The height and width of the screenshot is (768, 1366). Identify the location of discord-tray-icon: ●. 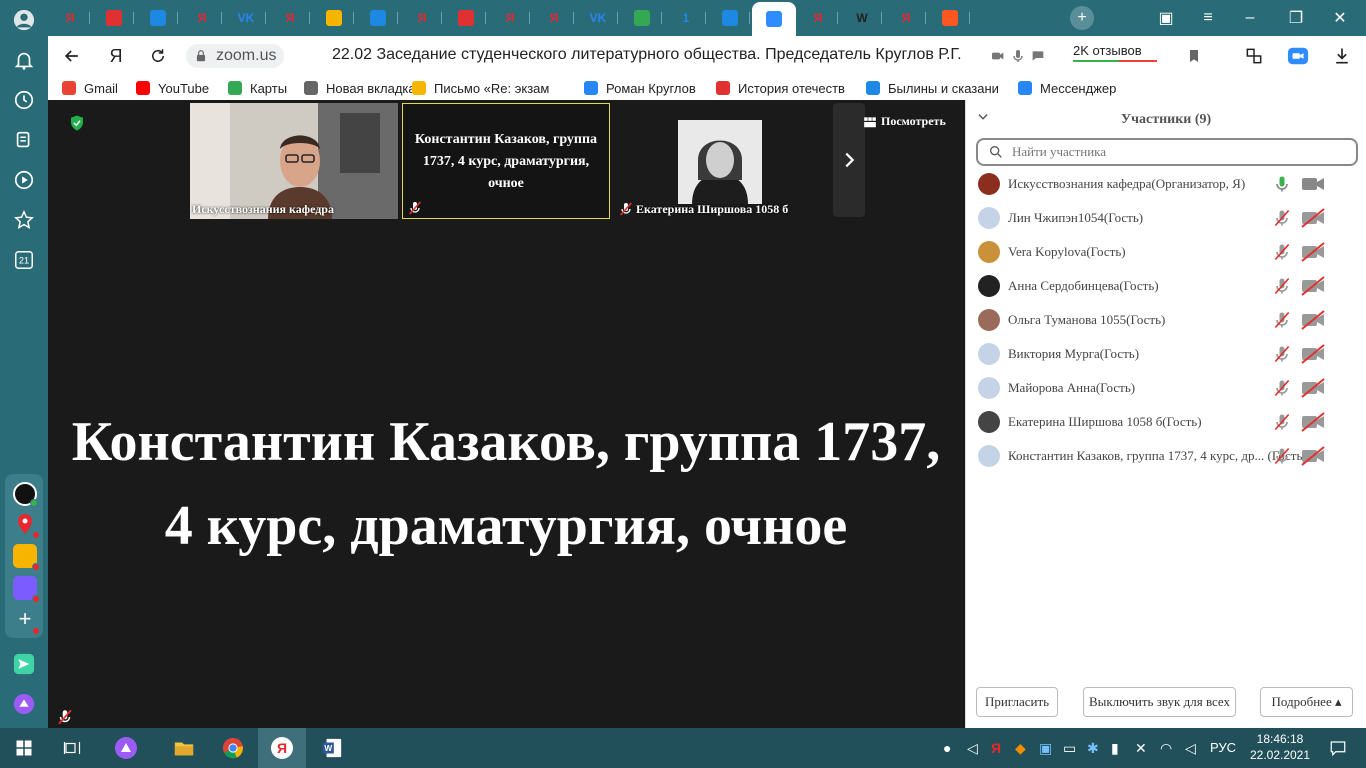
(947, 748).